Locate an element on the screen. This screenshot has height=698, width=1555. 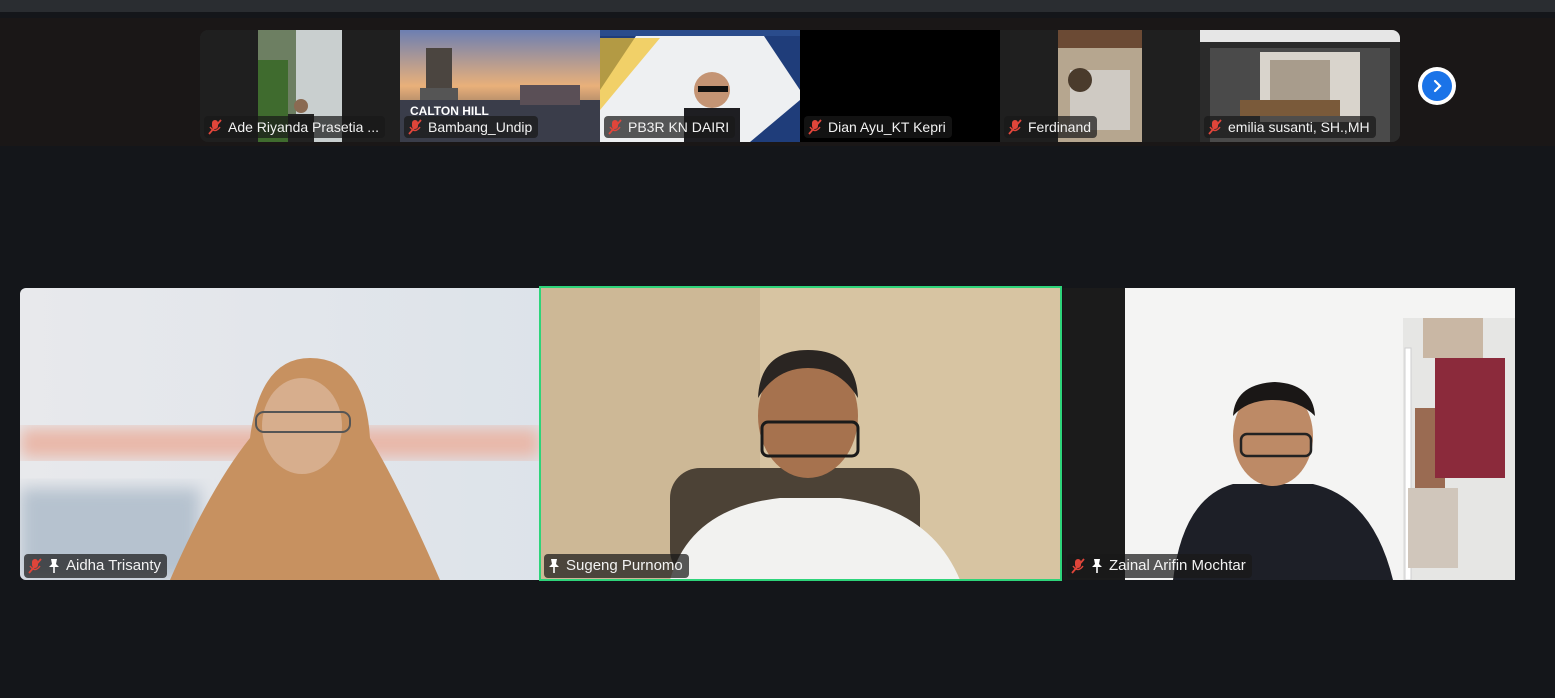
participant-name: Bambang_Undip is located at coordinates (480, 127).